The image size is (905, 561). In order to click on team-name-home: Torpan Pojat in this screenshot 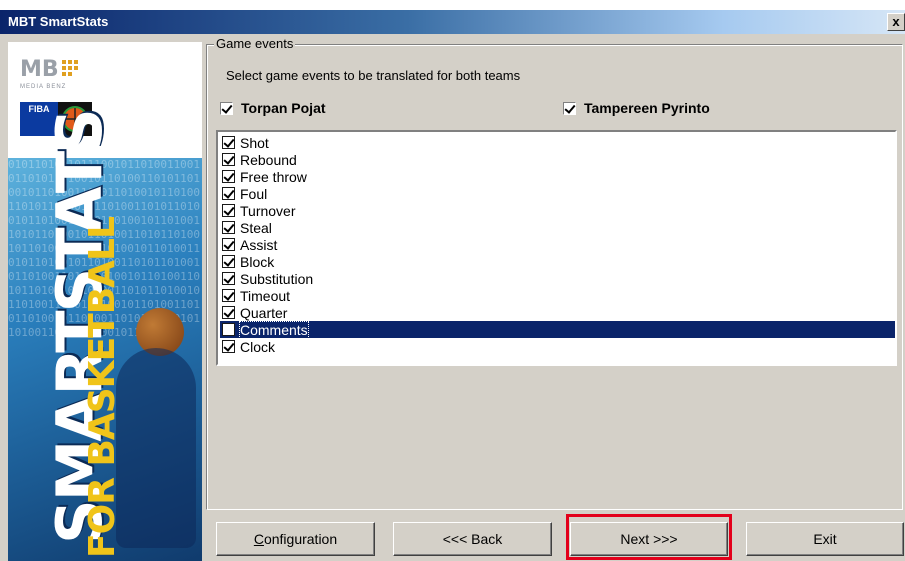, I will do `click(283, 108)`.